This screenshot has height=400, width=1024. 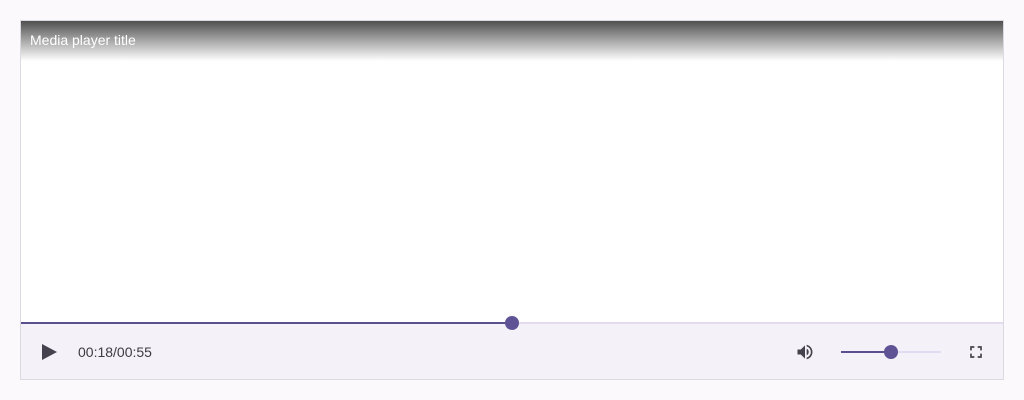 I want to click on time-display: 00:18/00:55, so click(x=115, y=352).